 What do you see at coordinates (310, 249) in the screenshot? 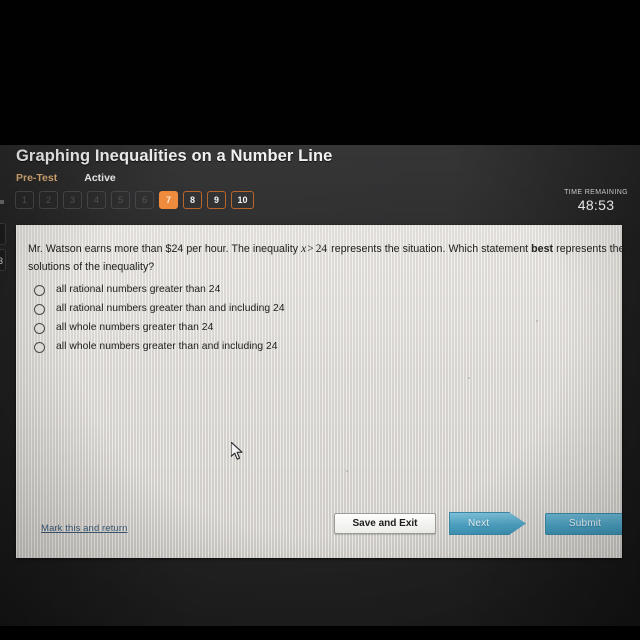
I see `question-operator: >` at bounding box center [310, 249].